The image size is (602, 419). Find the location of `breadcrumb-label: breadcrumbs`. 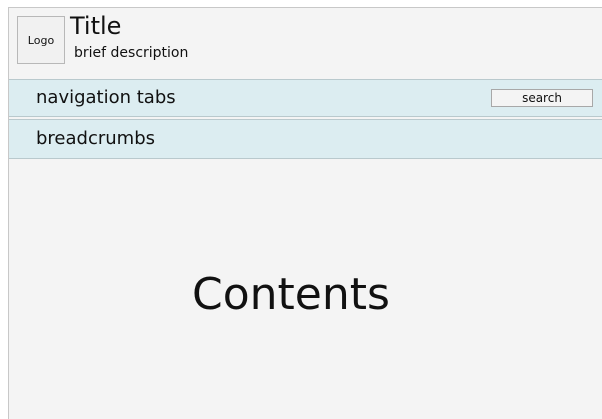

breadcrumb-label: breadcrumbs is located at coordinates (95, 139).